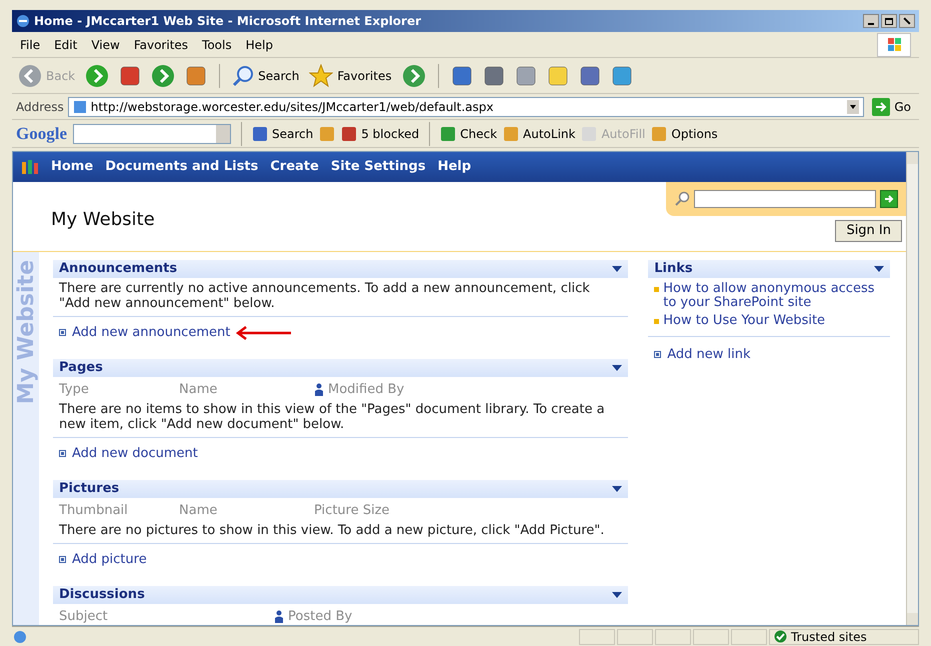 The image size is (931, 646). I want to click on web-part-header: Discussions, so click(340, 595).